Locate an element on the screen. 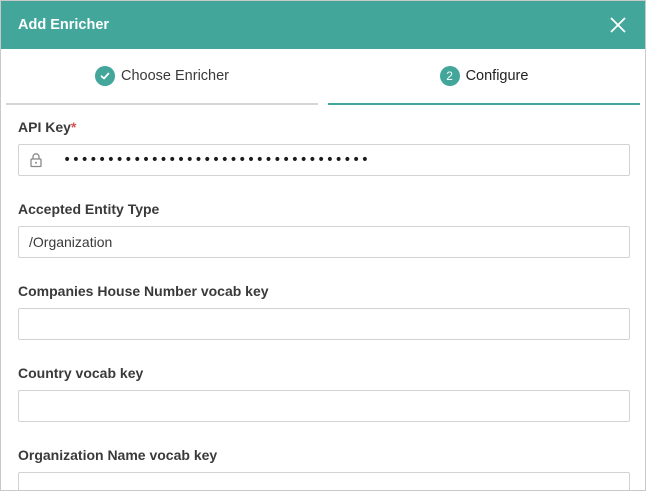 The width and height of the screenshot is (646, 491). accepted-entity-type-field: Accepted Entity Type /Organization is located at coordinates (324, 228).